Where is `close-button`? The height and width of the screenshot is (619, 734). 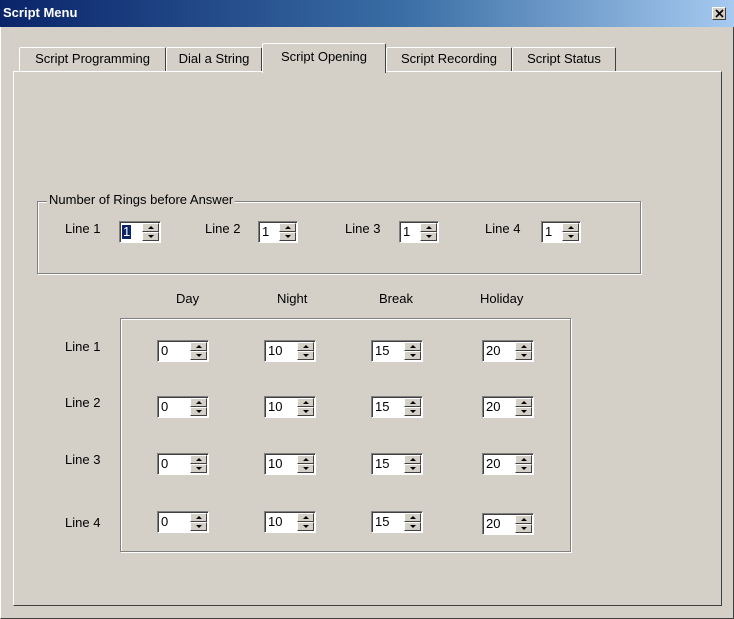
close-button is located at coordinates (719, 13).